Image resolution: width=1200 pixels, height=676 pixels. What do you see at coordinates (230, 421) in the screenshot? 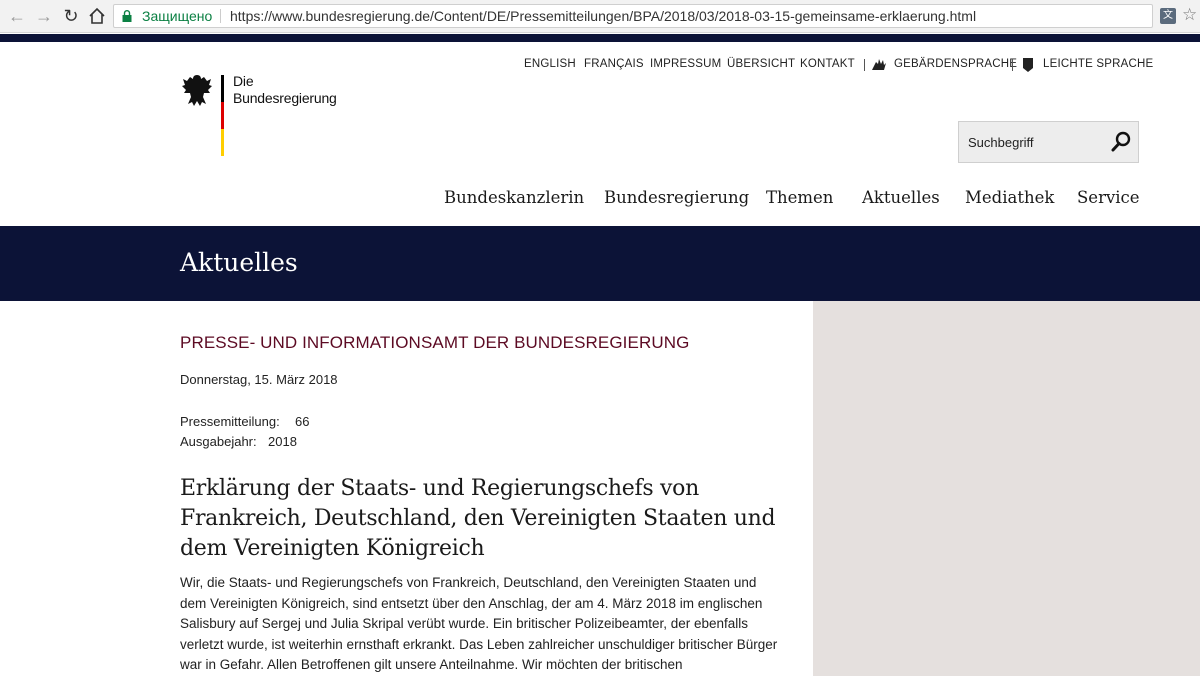
I see `press-release-label: Pressemitteilung:` at bounding box center [230, 421].